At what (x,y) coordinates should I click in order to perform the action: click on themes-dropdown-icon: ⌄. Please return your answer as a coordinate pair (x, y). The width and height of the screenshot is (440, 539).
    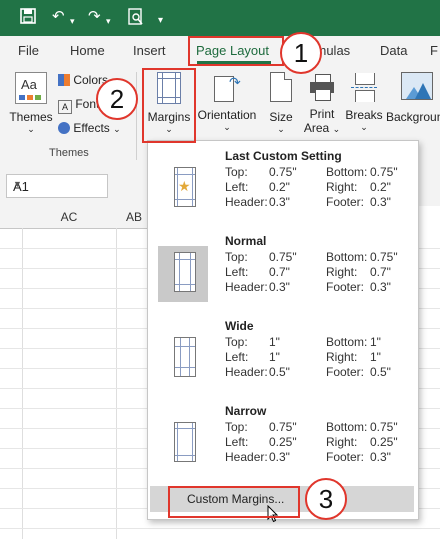
    Looking at the image, I should click on (31, 129).